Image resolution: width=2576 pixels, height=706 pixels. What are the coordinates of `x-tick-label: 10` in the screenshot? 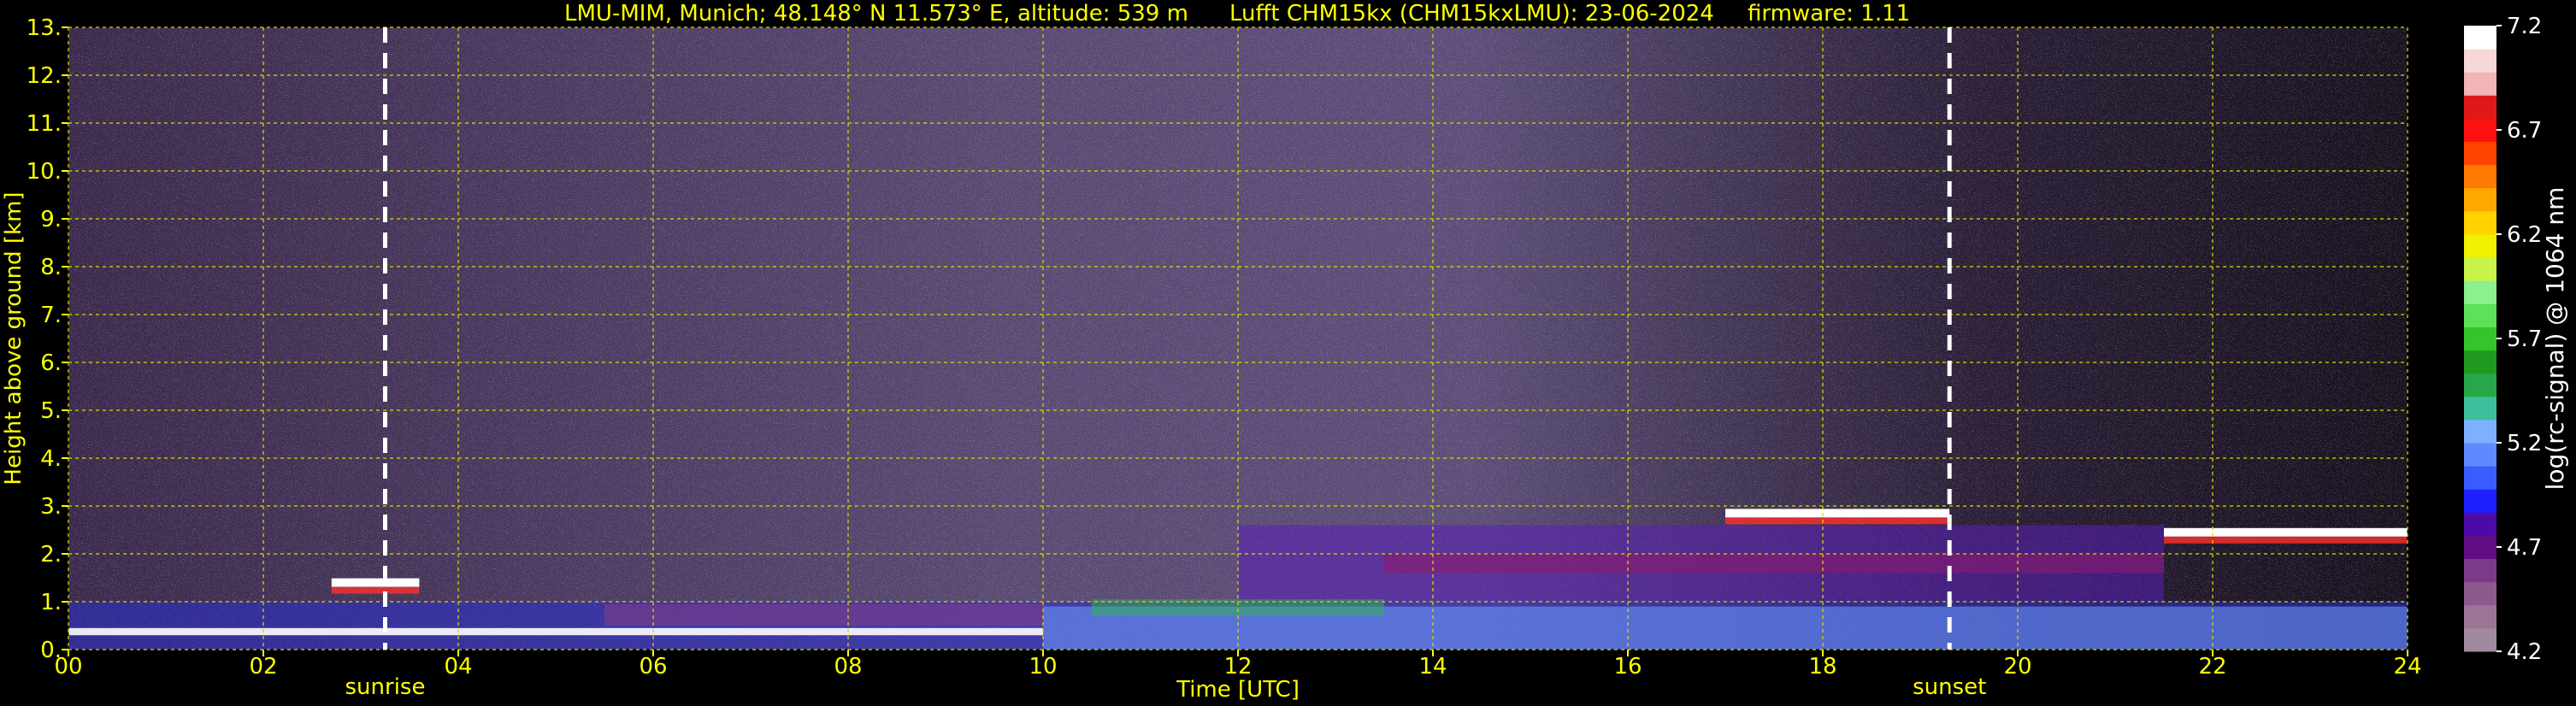 It's located at (1043, 667).